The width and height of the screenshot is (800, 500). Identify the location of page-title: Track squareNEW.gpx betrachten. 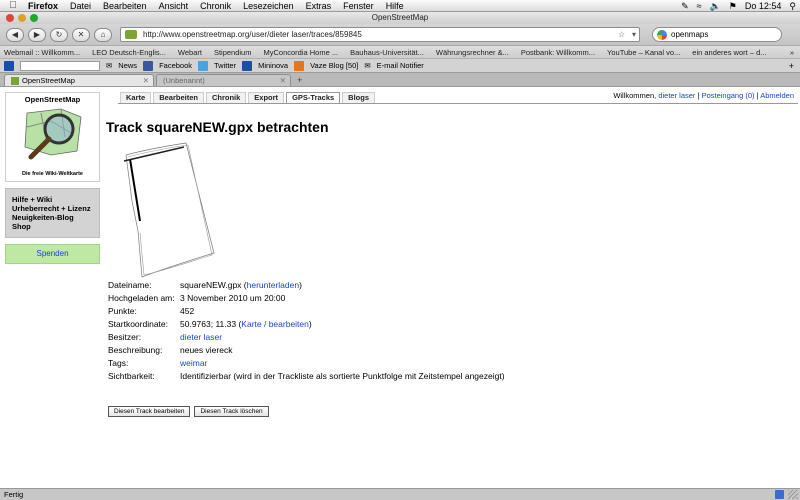
(217, 127).